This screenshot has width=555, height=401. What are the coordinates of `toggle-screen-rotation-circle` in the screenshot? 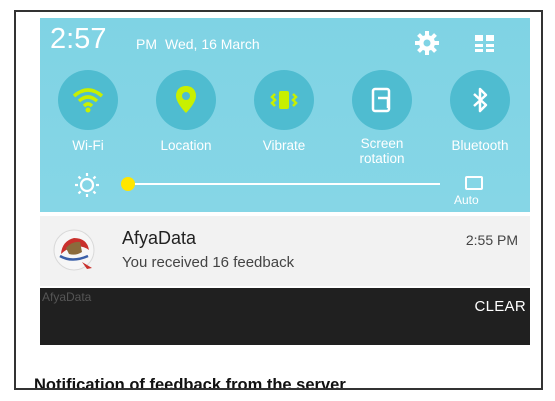 It's located at (382, 100).